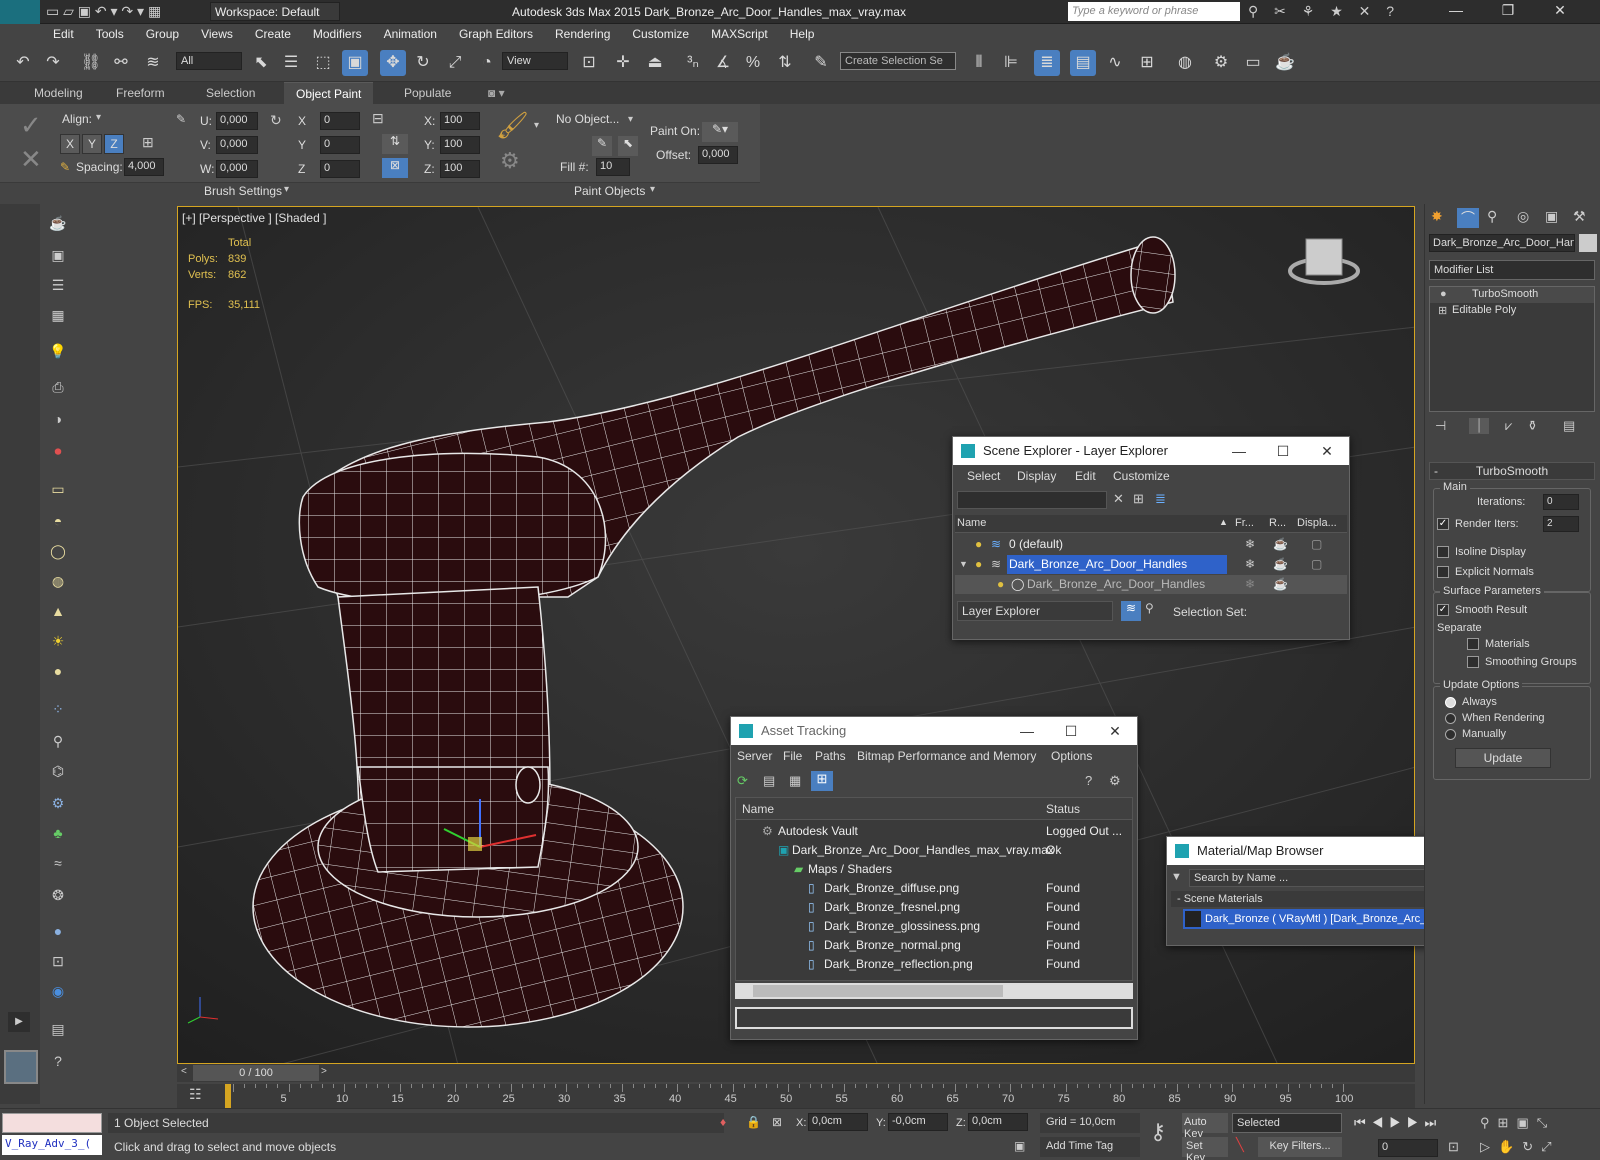 The width and height of the screenshot is (1600, 1160). What do you see at coordinates (1531, 1146) in the screenshot?
I see `orbit-icon: ↻` at bounding box center [1531, 1146].